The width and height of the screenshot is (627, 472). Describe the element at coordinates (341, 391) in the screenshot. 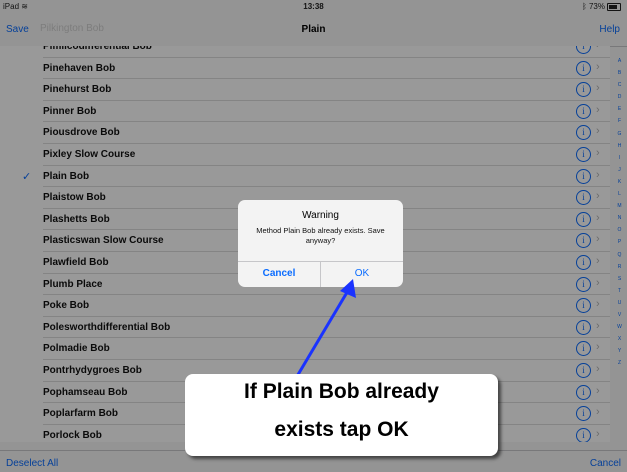

I see `callout-line-1: If Plain Bob already` at that location.